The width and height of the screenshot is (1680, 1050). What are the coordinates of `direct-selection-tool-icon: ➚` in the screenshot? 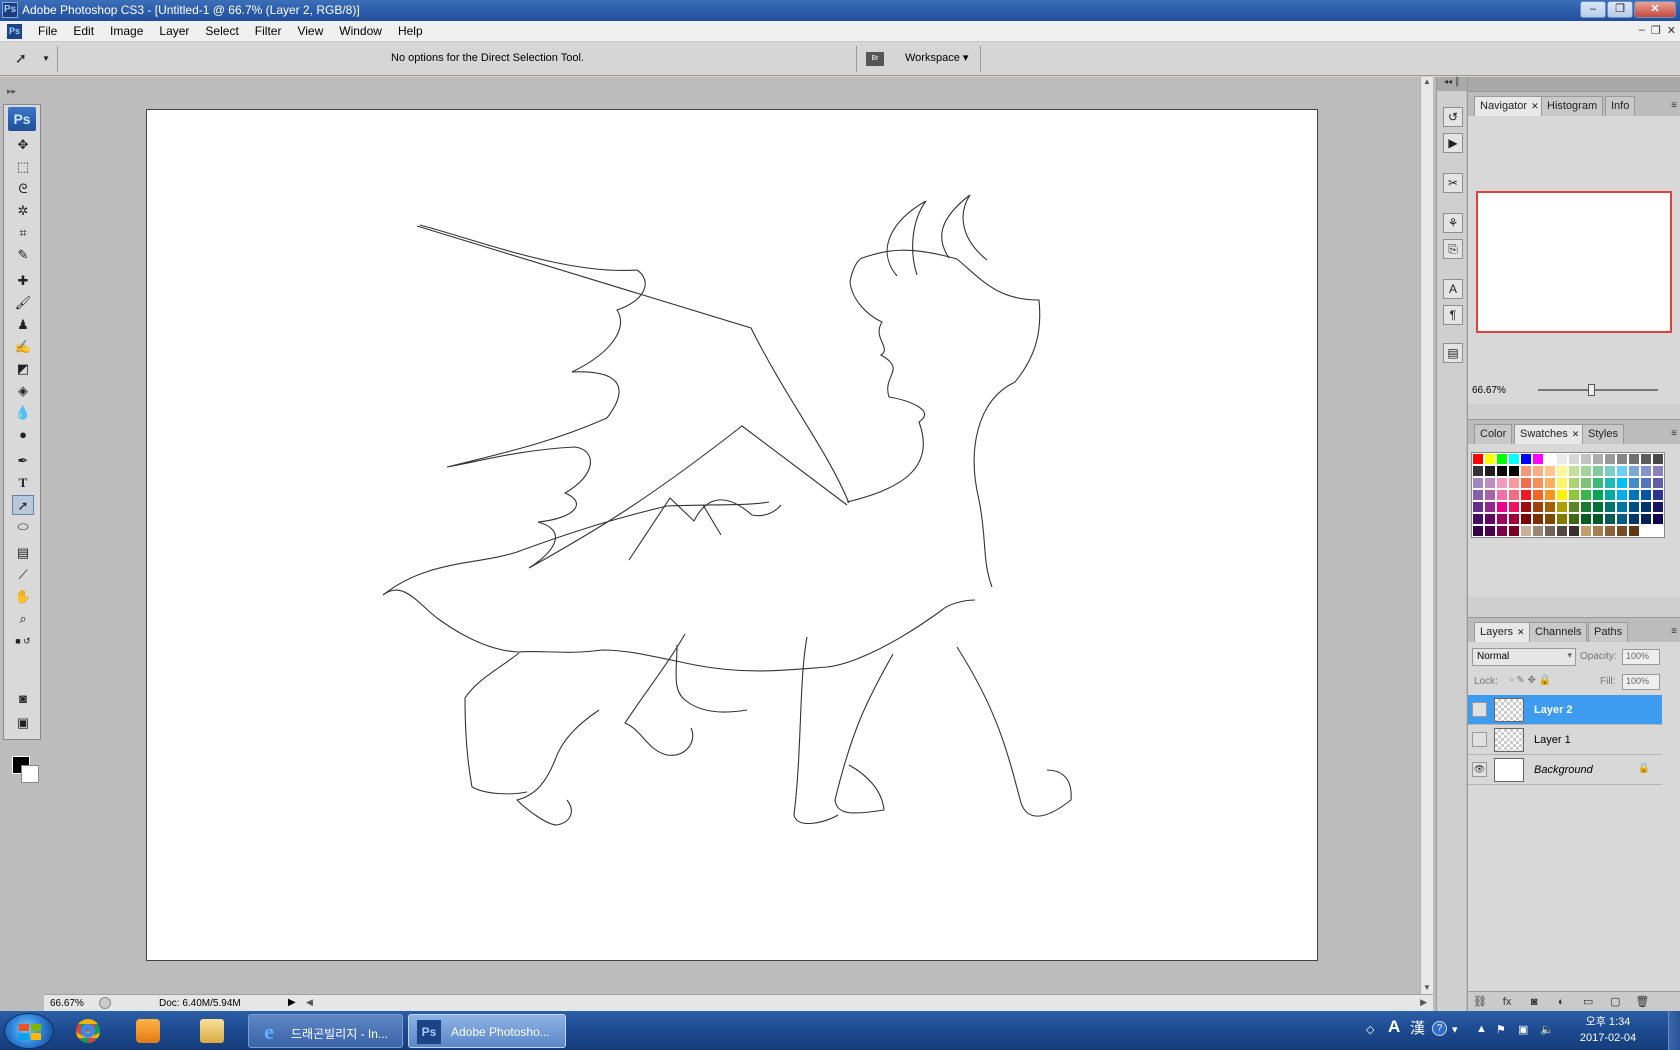 It's located at (21, 58).